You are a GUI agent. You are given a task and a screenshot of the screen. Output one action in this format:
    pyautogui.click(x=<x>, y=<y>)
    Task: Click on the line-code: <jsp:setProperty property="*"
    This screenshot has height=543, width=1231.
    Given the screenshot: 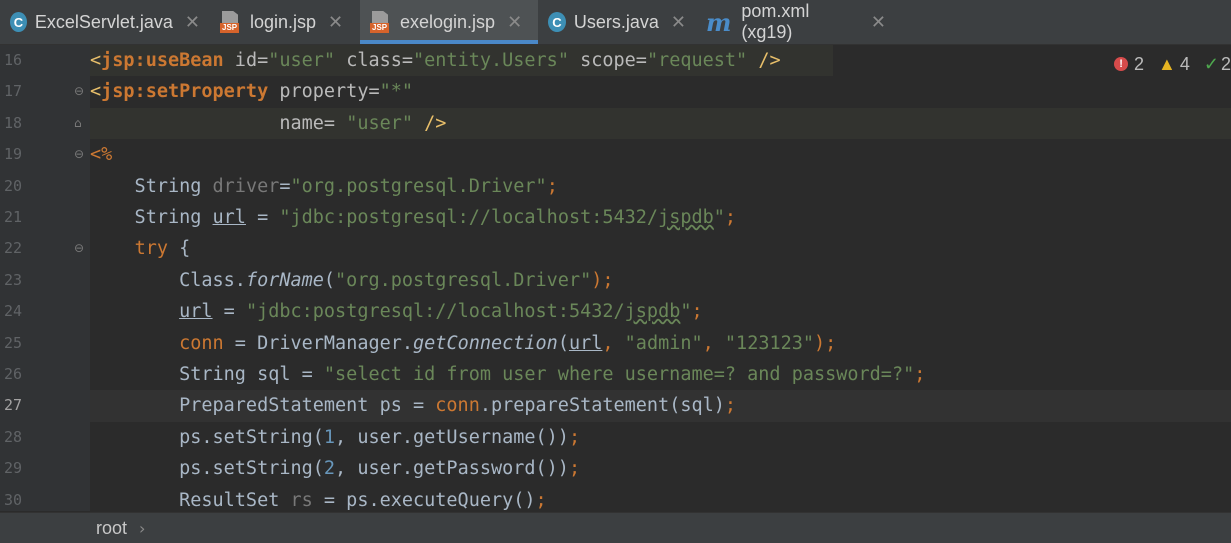 What is the action you would take?
    pyautogui.click(x=251, y=91)
    